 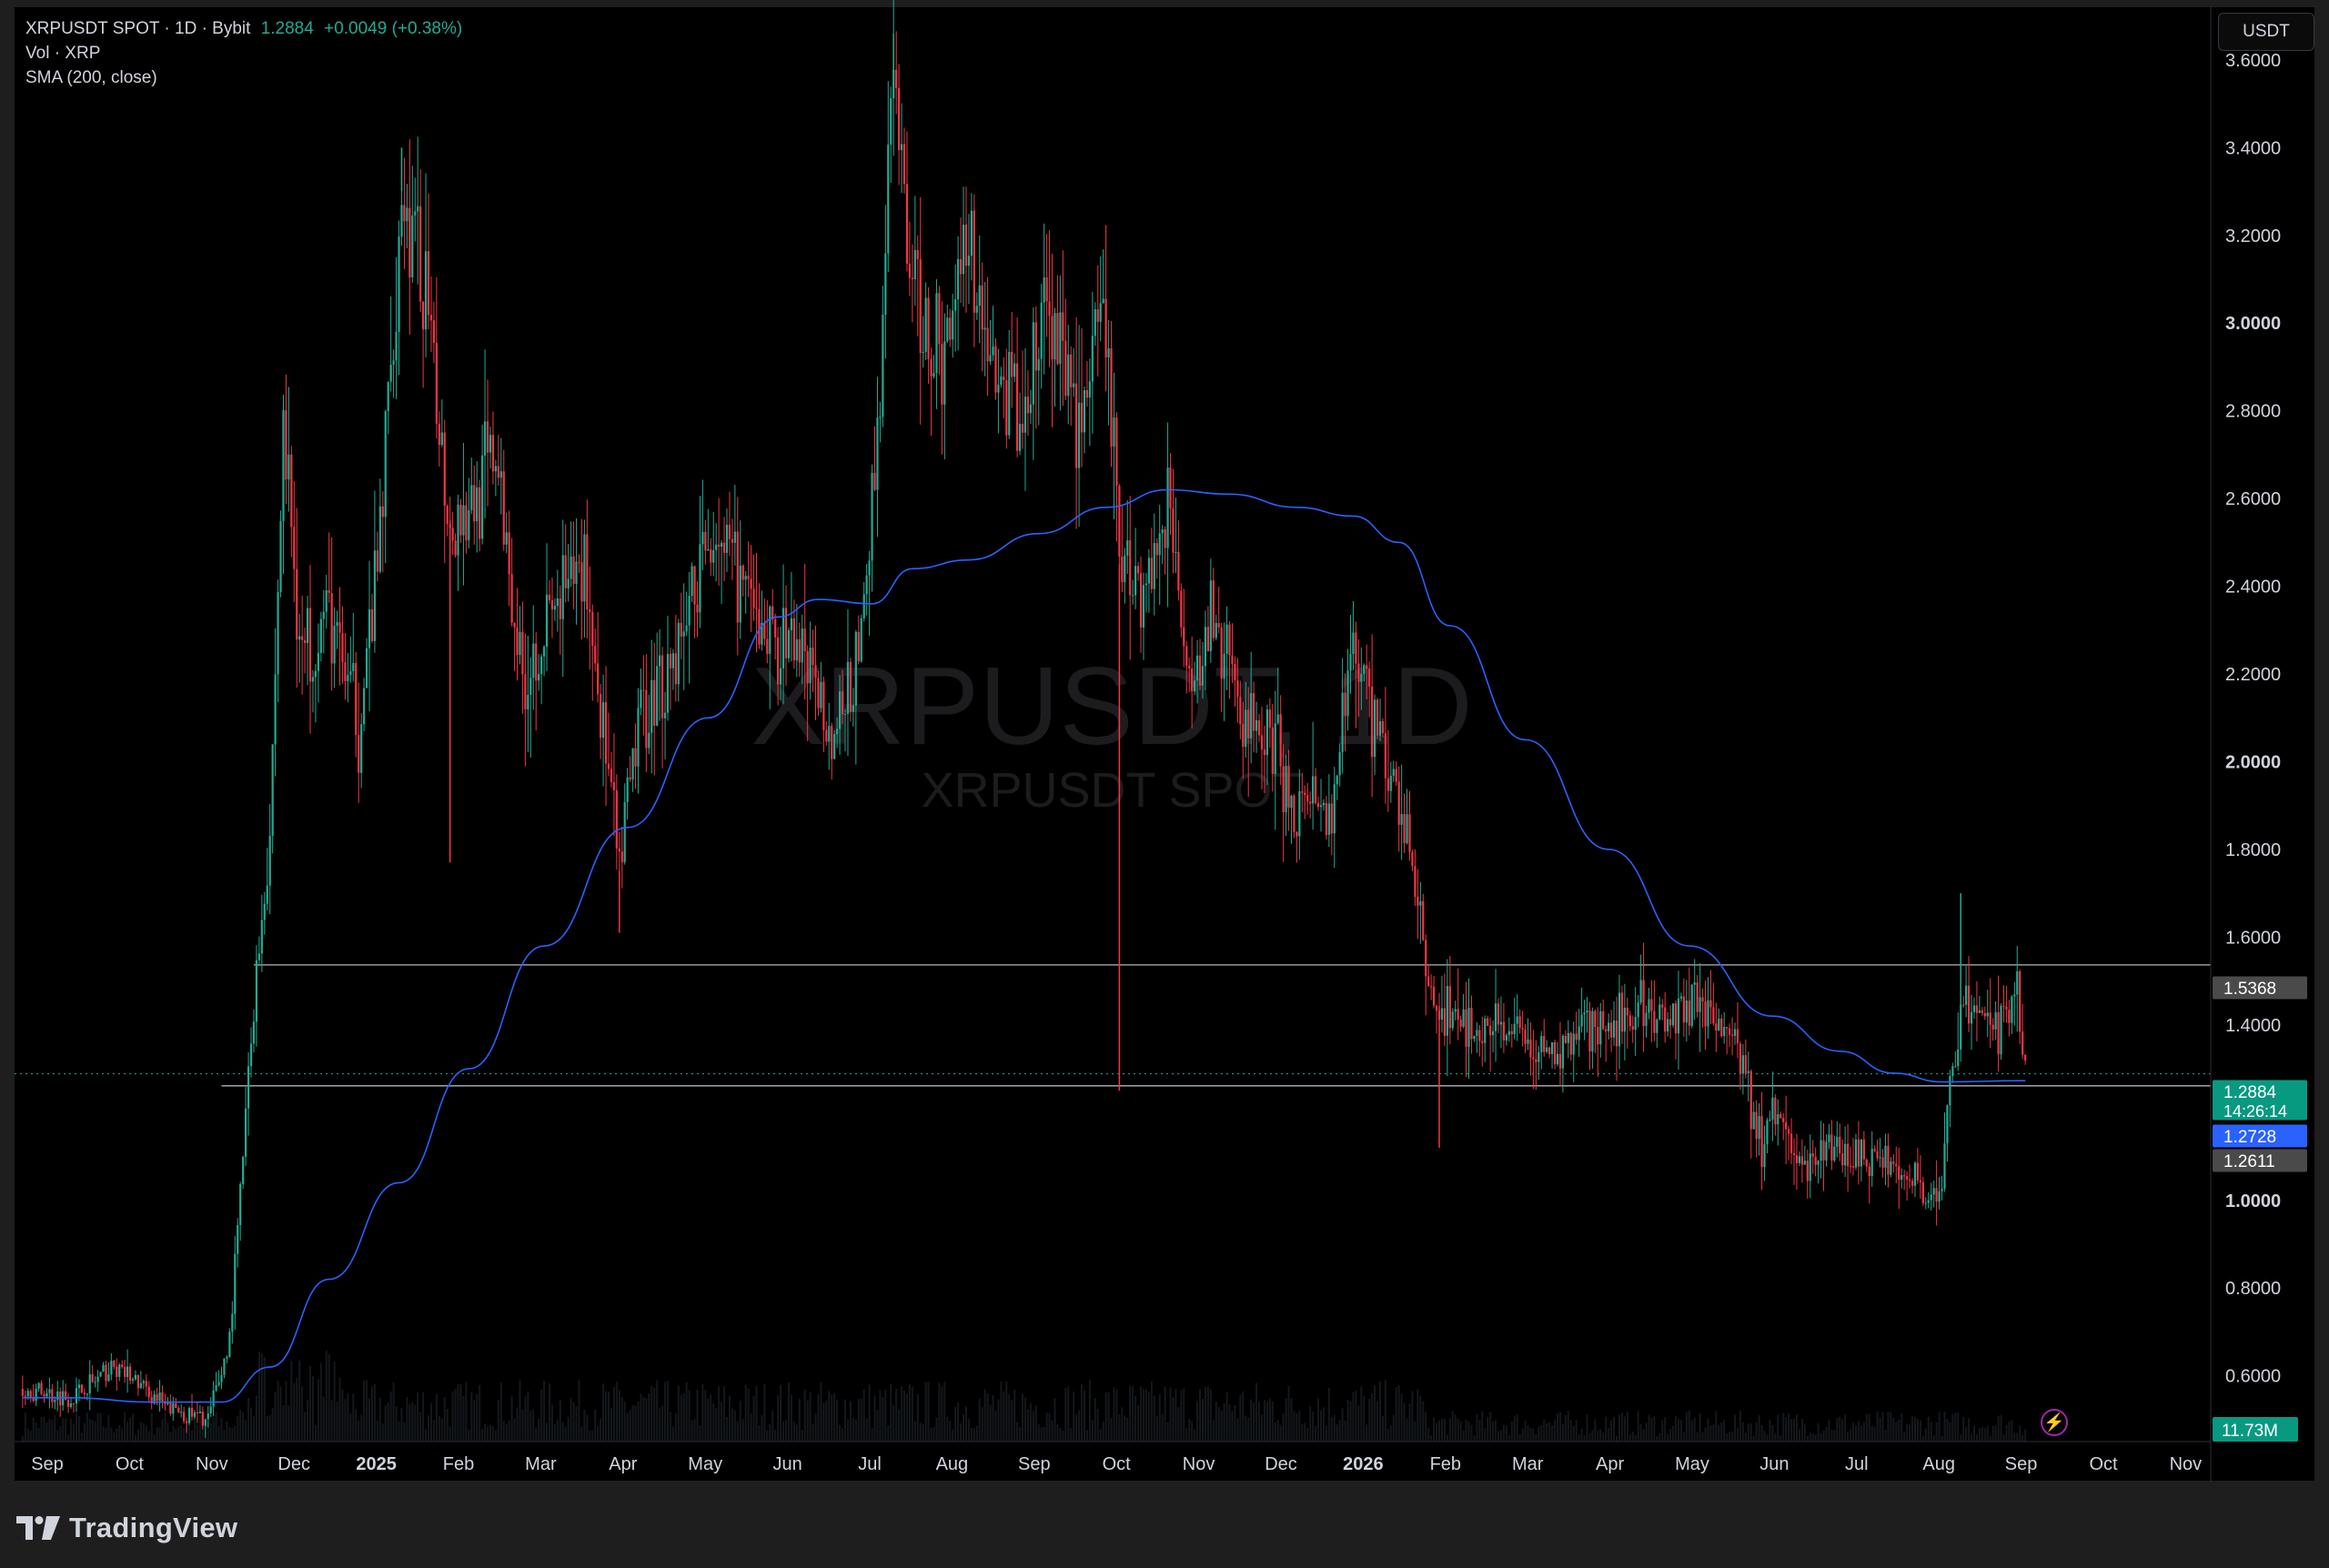 What do you see at coordinates (2253, 1289) in the screenshot?
I see `price-tick: 0.8000` at bounding box center [2253, 1289].